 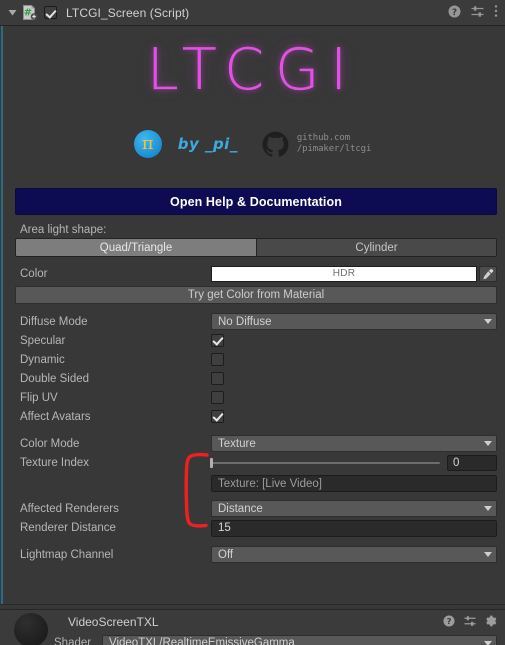 I want to click on shader-row: Shader VideoTXL/RealtimeEmissiveGamma, so click(x=252, y=639).